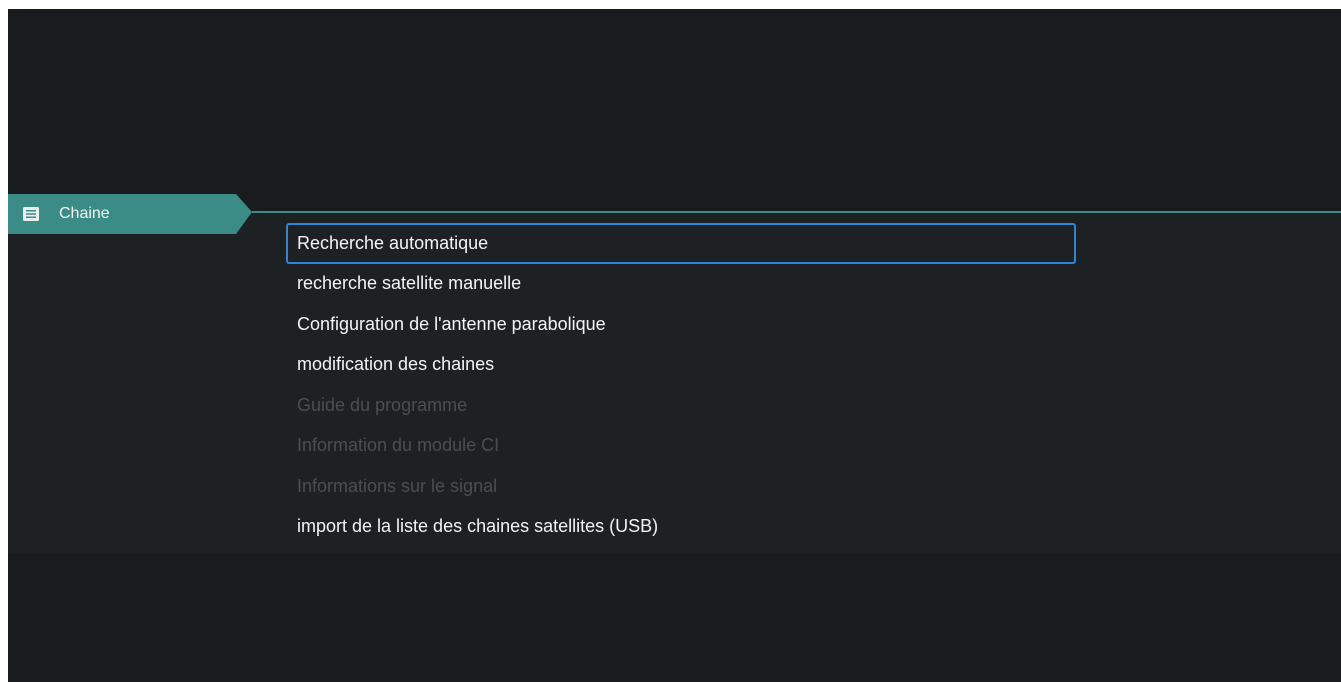 The height and width of the screenshot is (682, 1341). I want to click on category-tab-chaine: Chaine, so click(130, 214).